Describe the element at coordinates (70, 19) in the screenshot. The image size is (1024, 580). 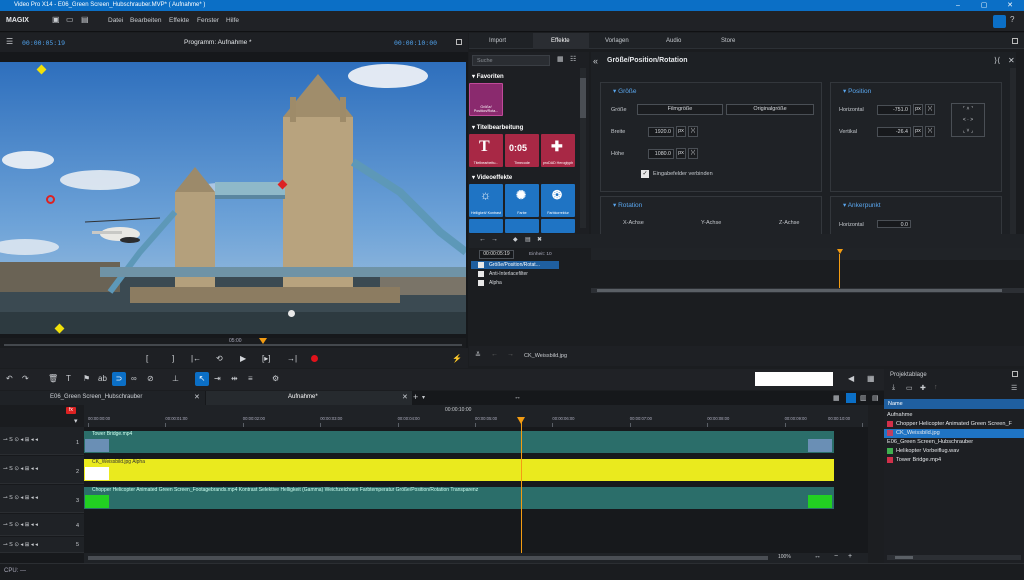
I see `open-folder-icon: ▭` at that location.